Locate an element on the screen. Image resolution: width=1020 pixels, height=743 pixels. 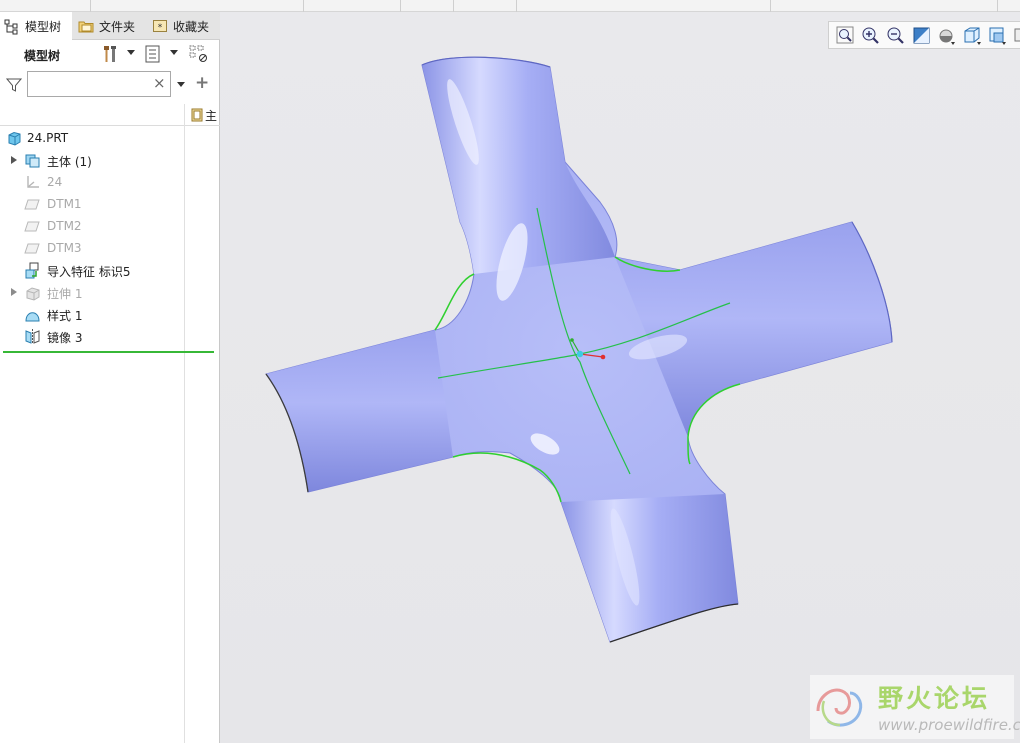
navigator-tabs: 模型树 文件夹 * 收藏夹 is located at coordinates (110, 26).